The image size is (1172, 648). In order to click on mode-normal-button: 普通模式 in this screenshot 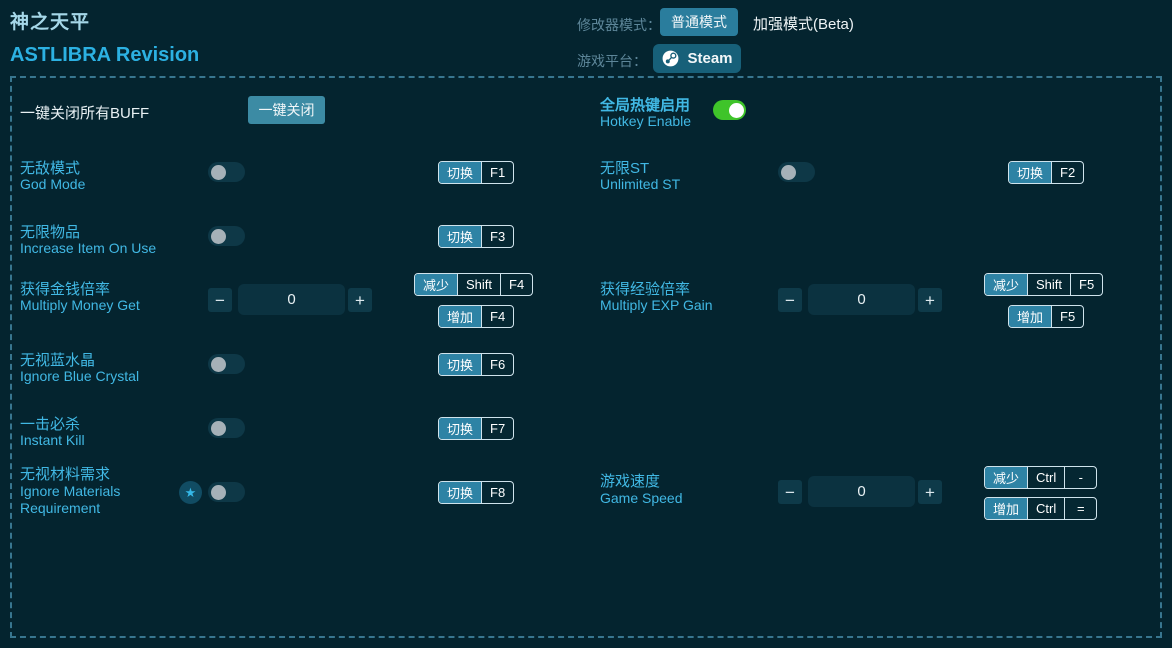, I will do `click(699, 22)`.